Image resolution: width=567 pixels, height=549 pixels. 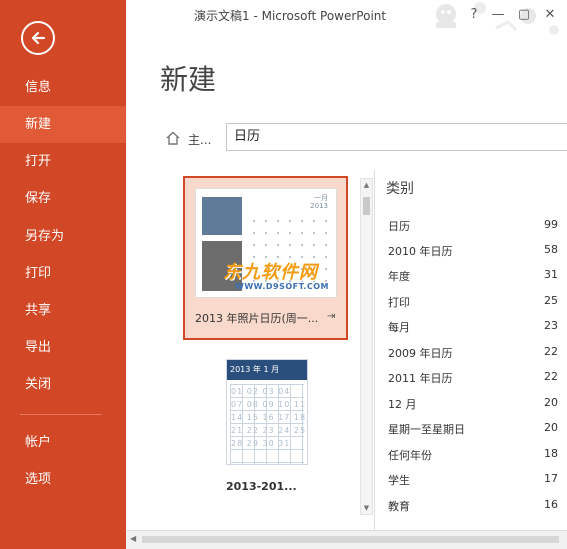 I want to click on category-name: 打印, so click(x=399, y=302).